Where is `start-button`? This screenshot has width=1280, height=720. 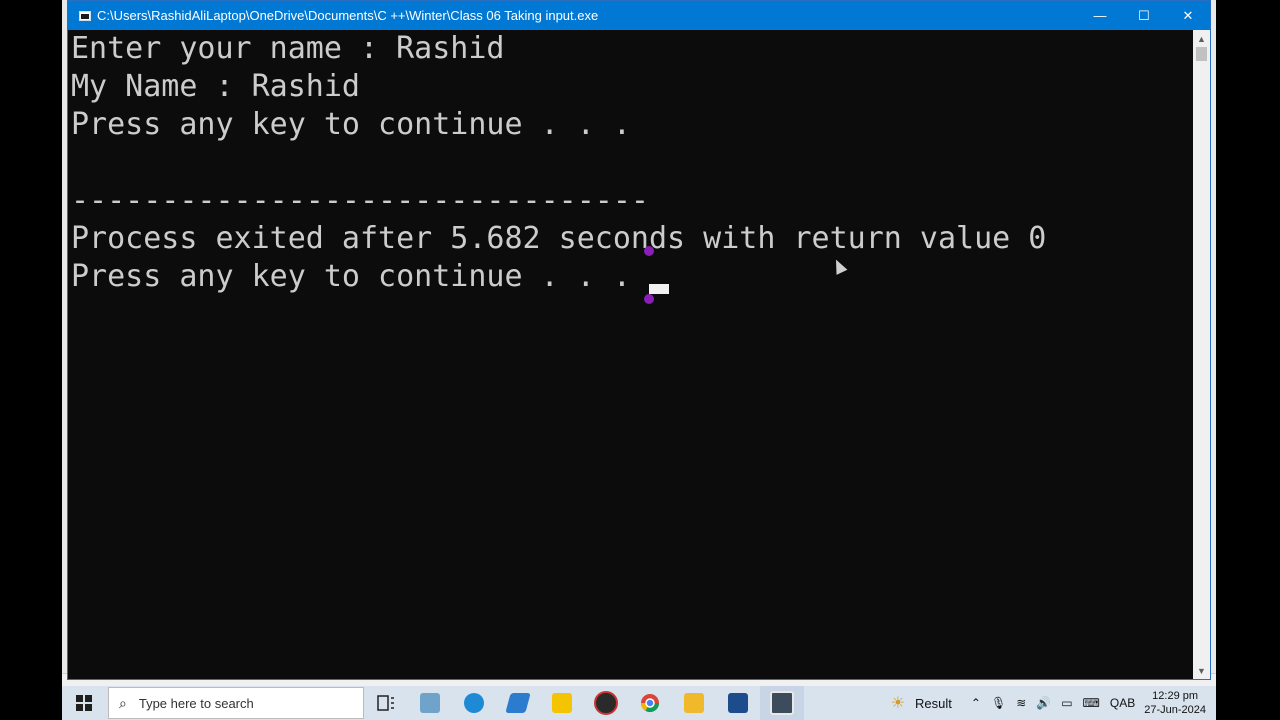
start-button is located at coordinates (84, 703).